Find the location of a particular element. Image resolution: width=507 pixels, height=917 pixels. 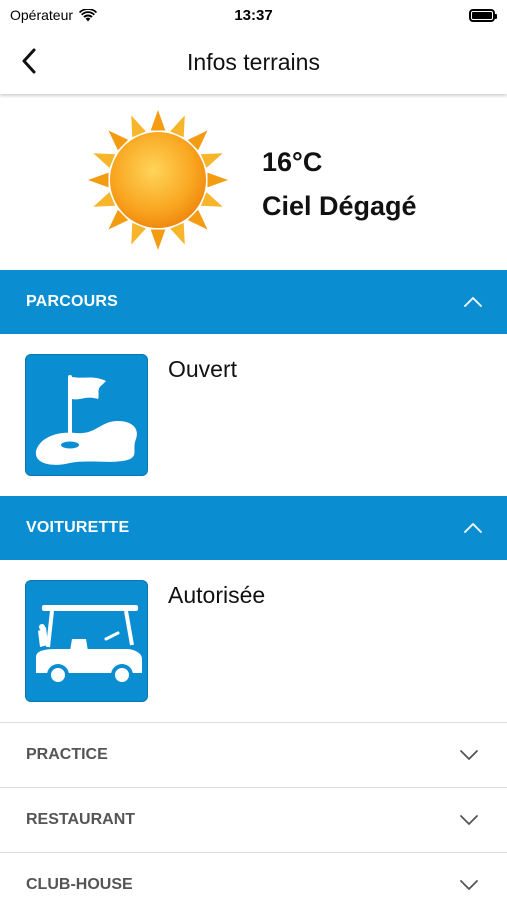

section-header-voiturette: VOITURETTE is located at coordinates (253, 528).